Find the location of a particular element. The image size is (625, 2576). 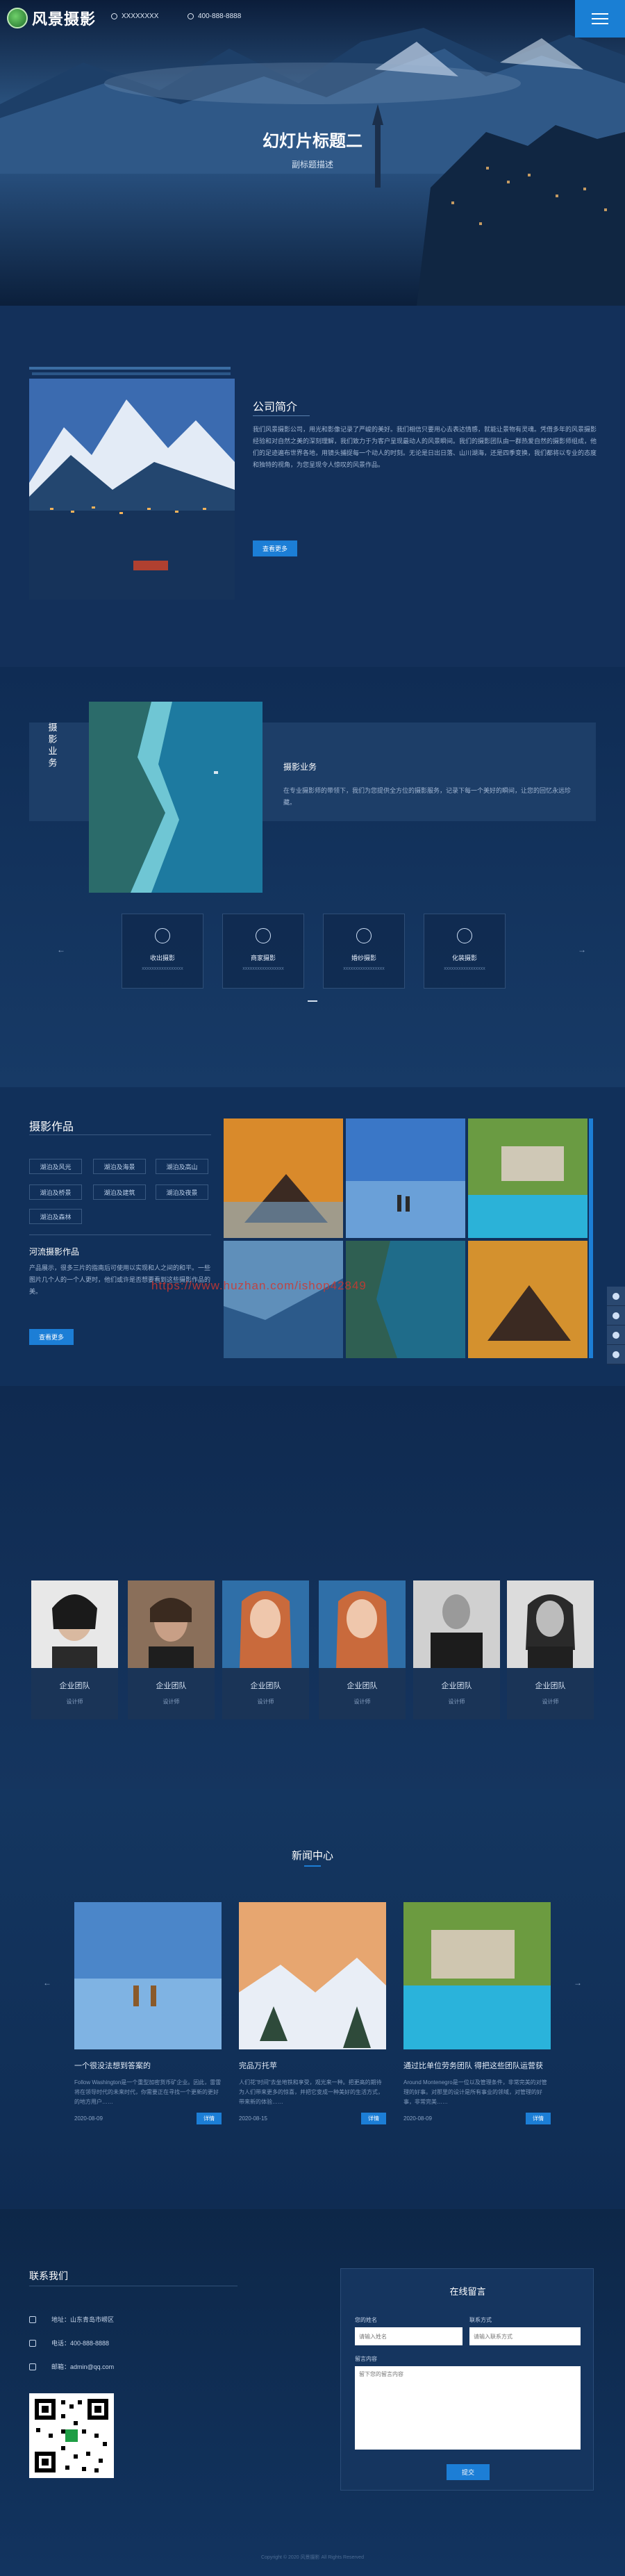

hamburger-icon is located at coordinates (600, 14).